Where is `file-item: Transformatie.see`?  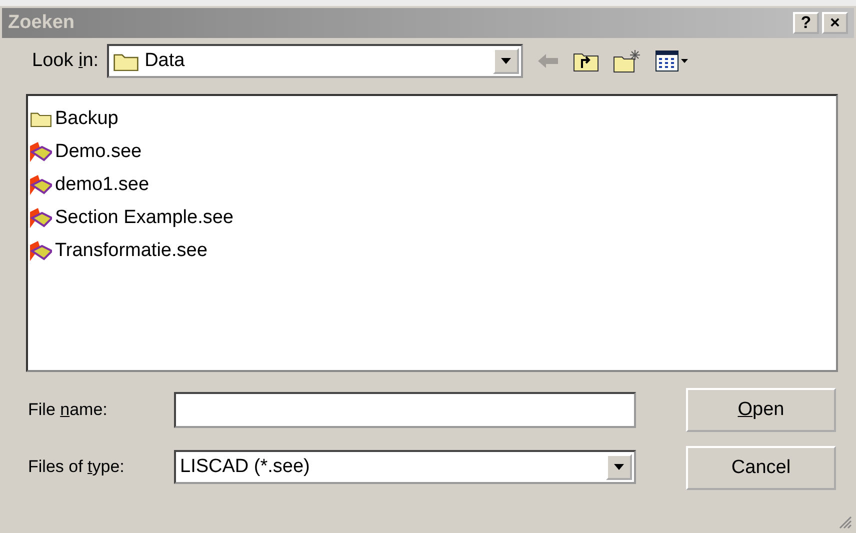
file-item: Transformatie.see is located at coordinates (119, 250).